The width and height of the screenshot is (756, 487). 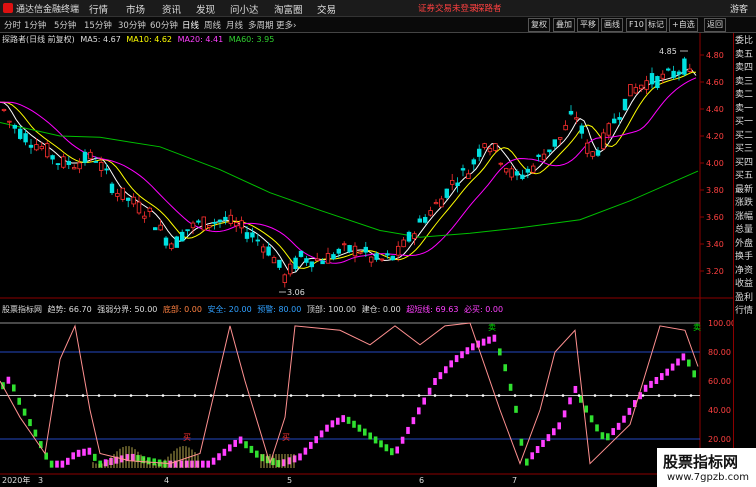 What do you see at coordinates (745, 163) in the screenshot?
I see `panel-label: 买四` at bounding box center [745, 163].